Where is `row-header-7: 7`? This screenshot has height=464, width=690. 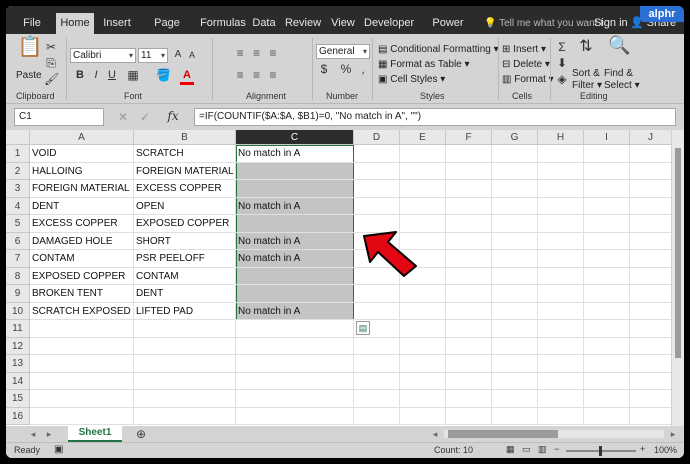
row-header-7: 7 is located at coordinates (18, 259).